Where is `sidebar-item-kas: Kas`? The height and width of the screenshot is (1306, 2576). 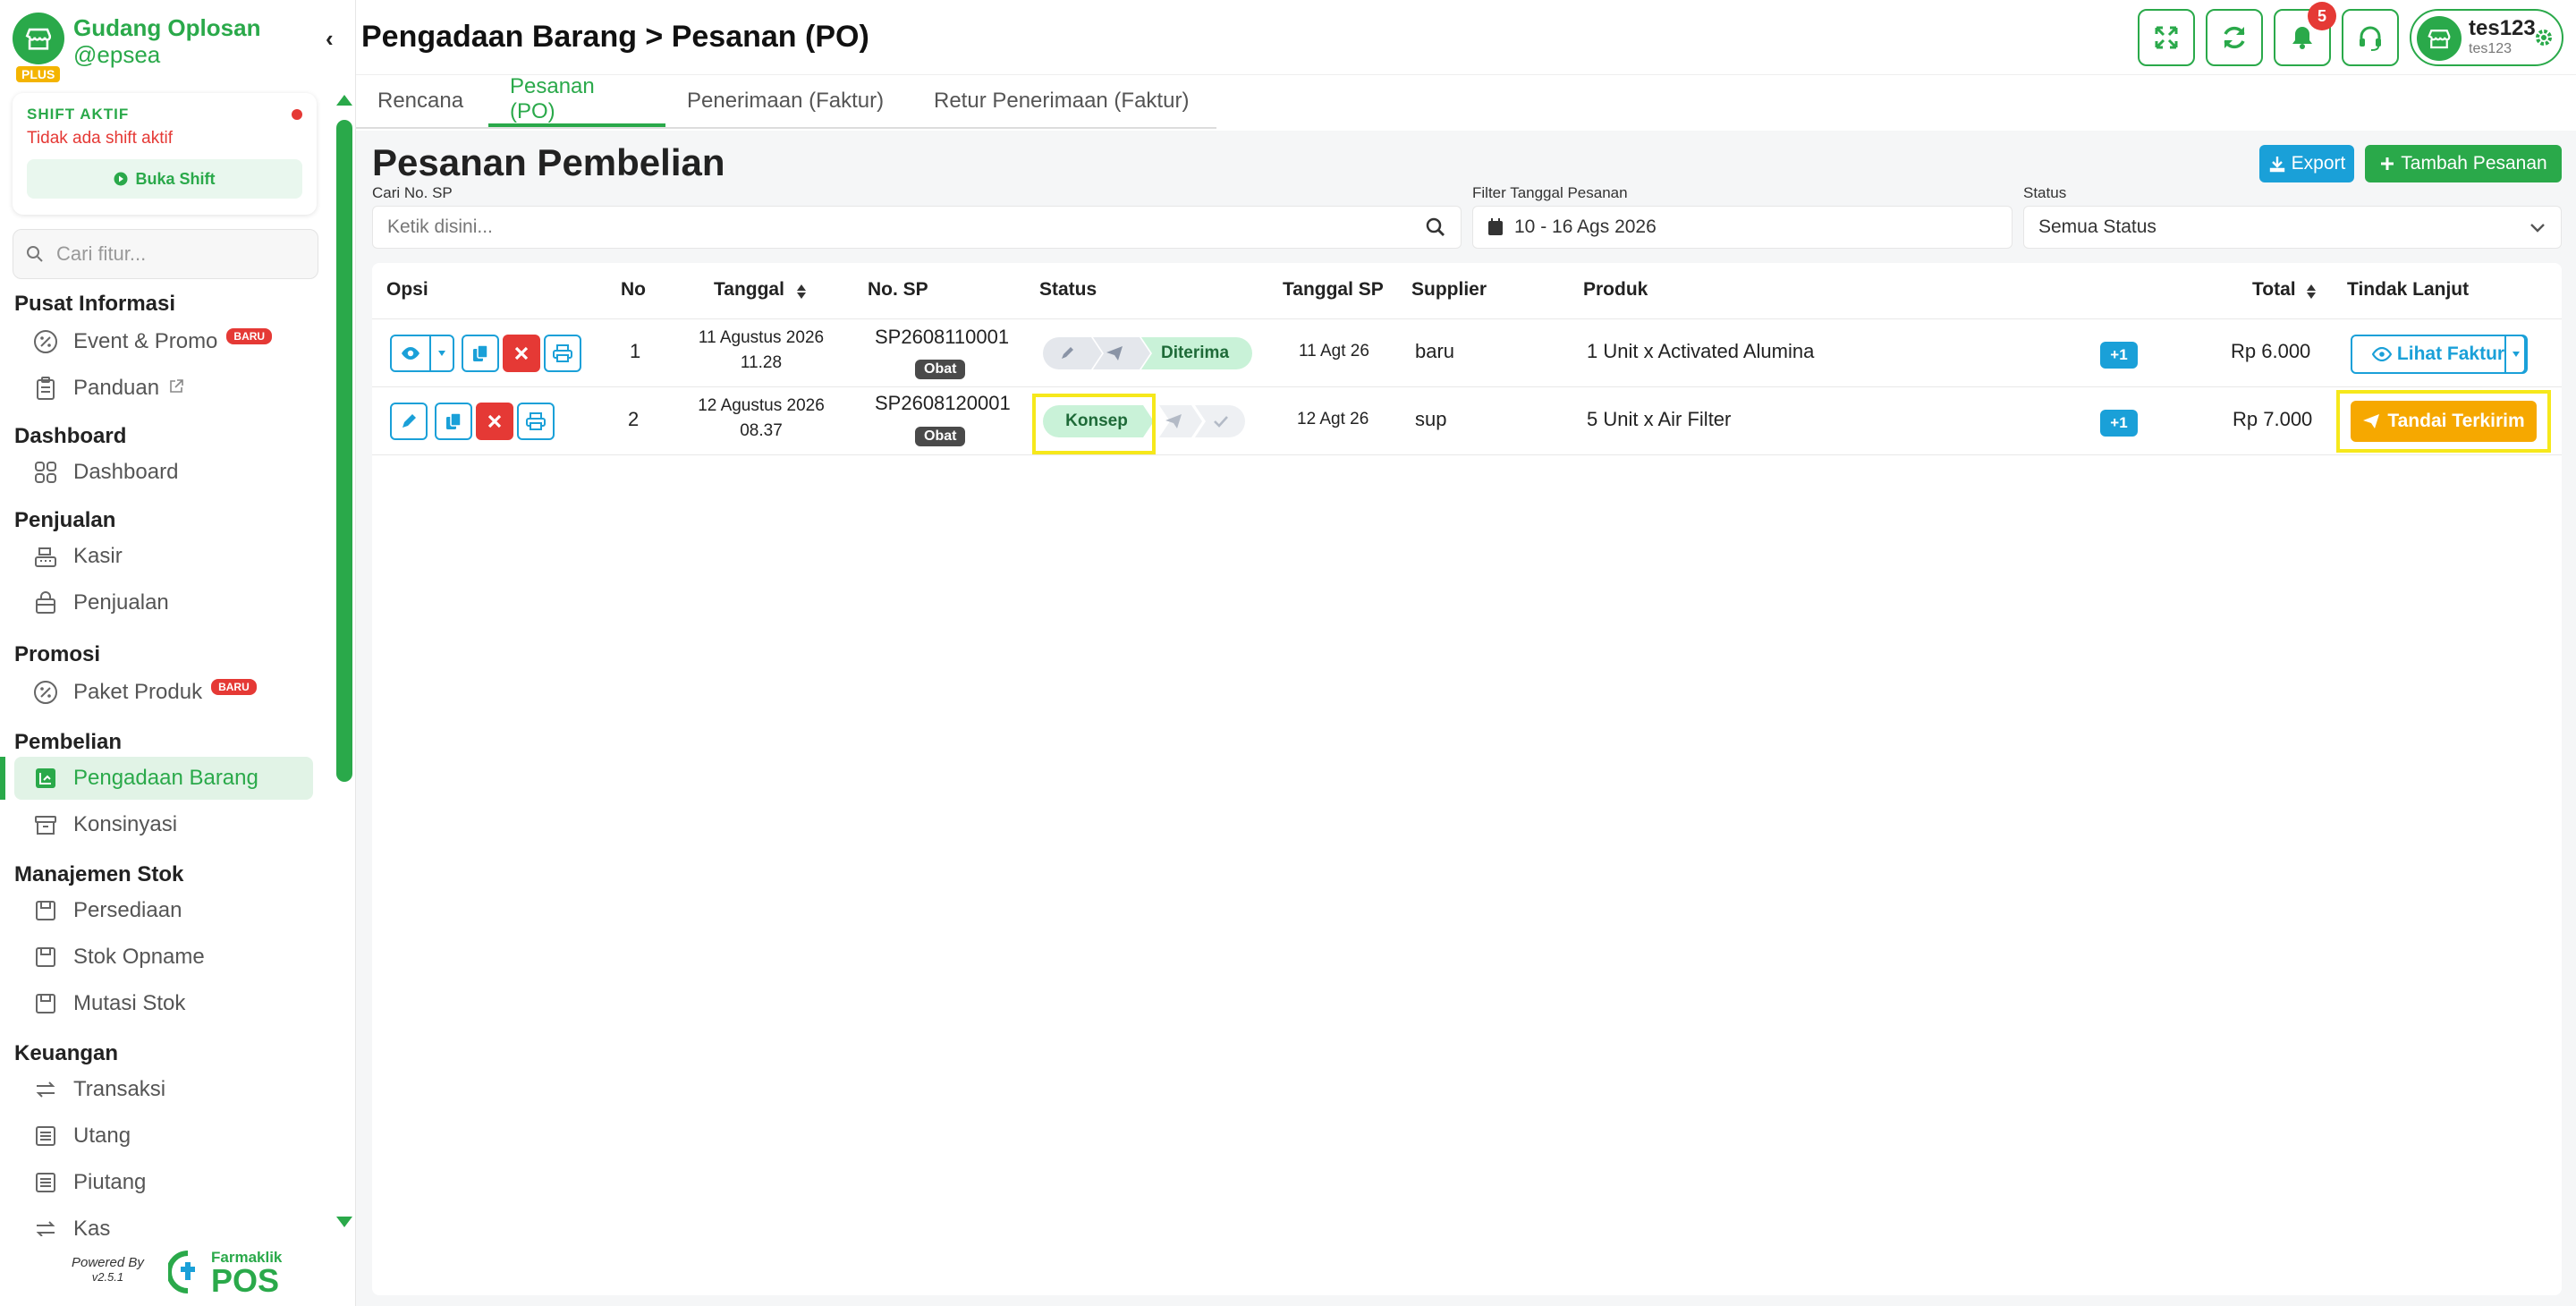
sidebar-item-kas: Kas is located at coordinates (163, 1222).